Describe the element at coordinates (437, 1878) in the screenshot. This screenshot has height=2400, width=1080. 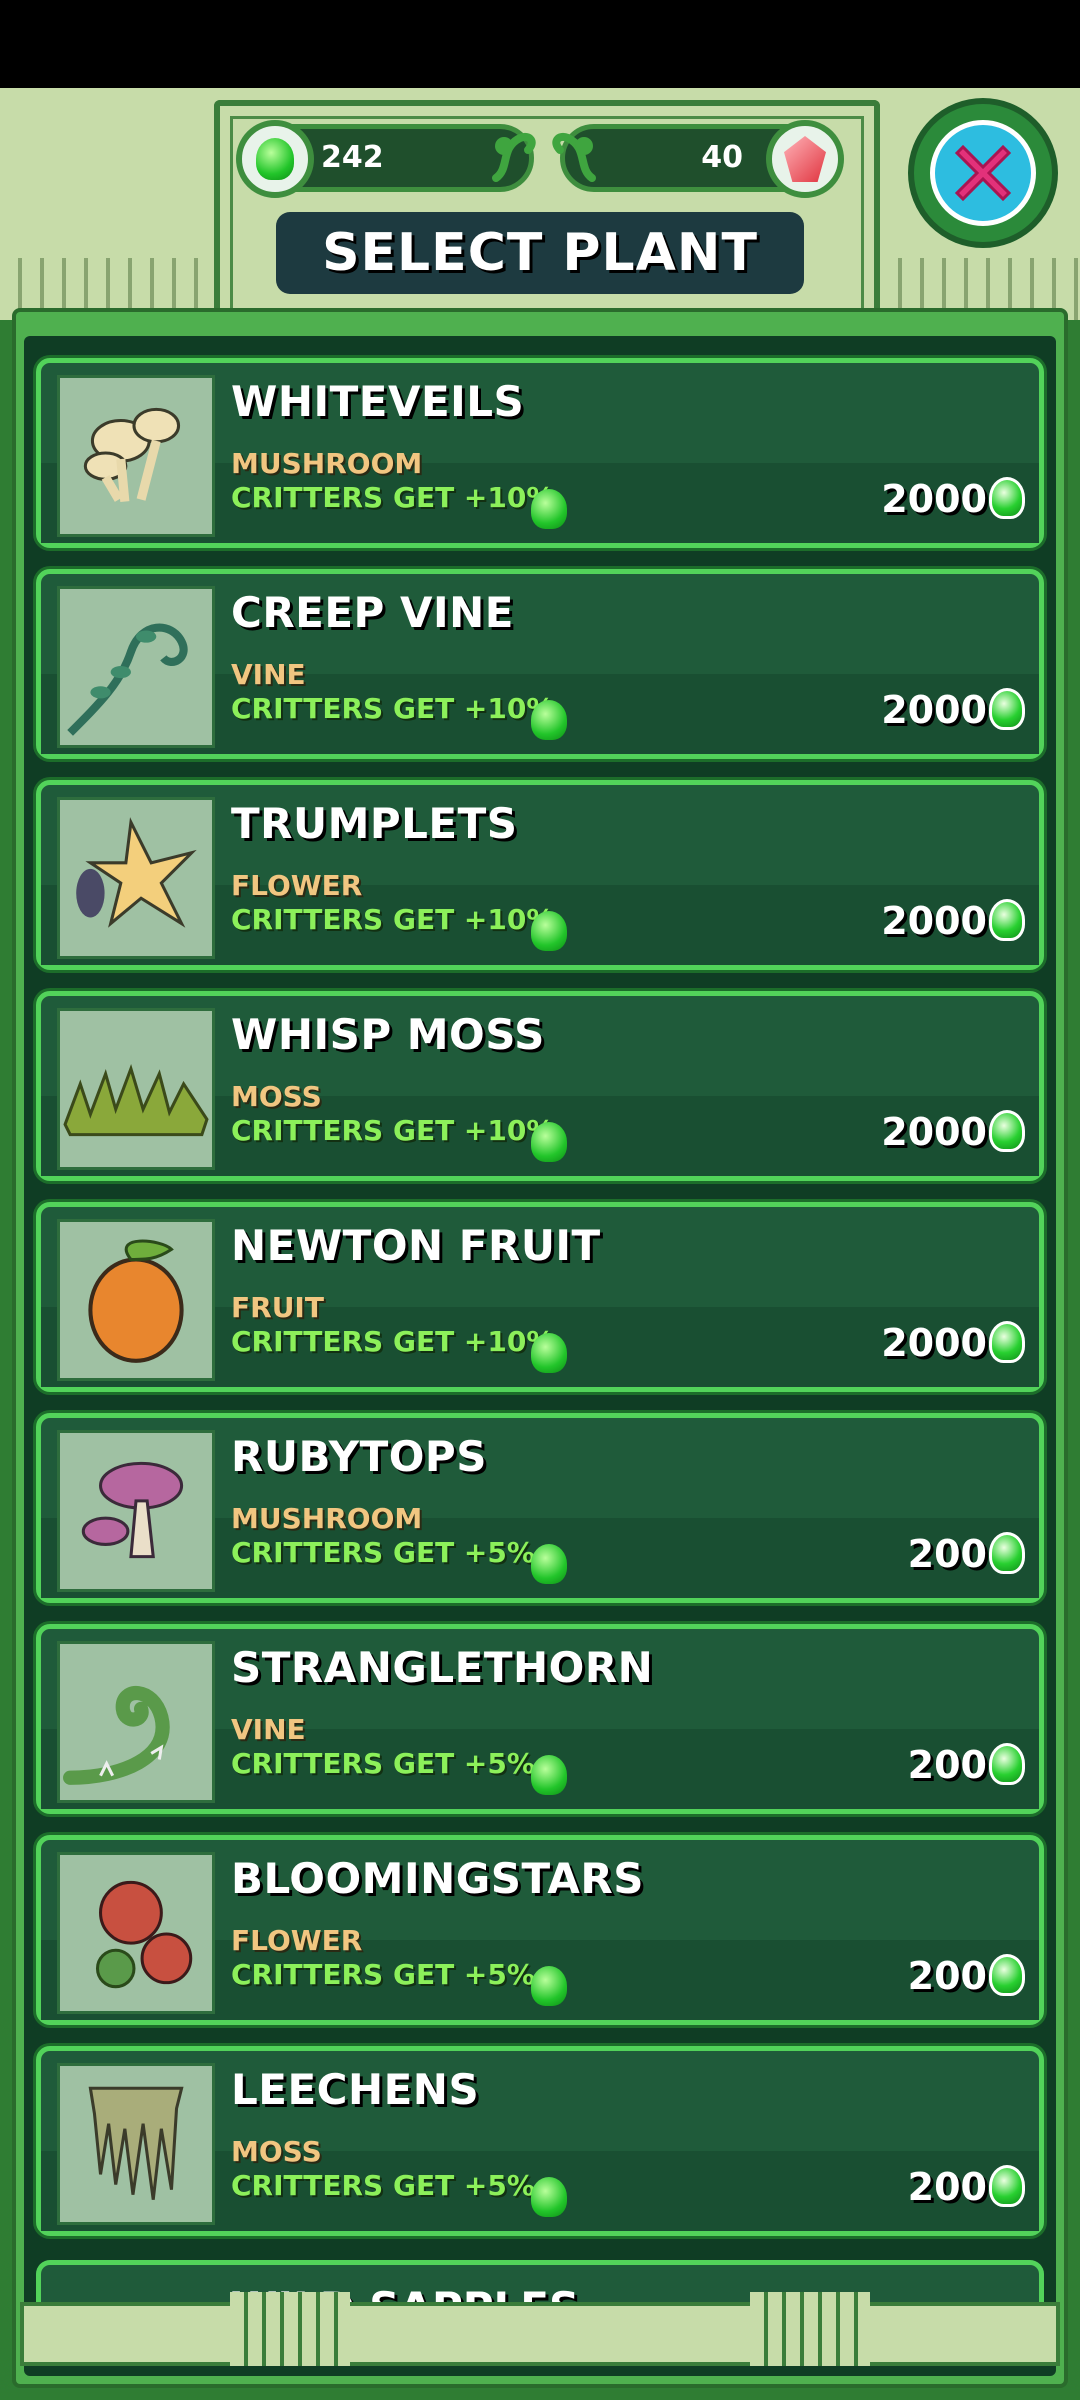
I see `plant-name: BLOOMINGSTARS` at that location.